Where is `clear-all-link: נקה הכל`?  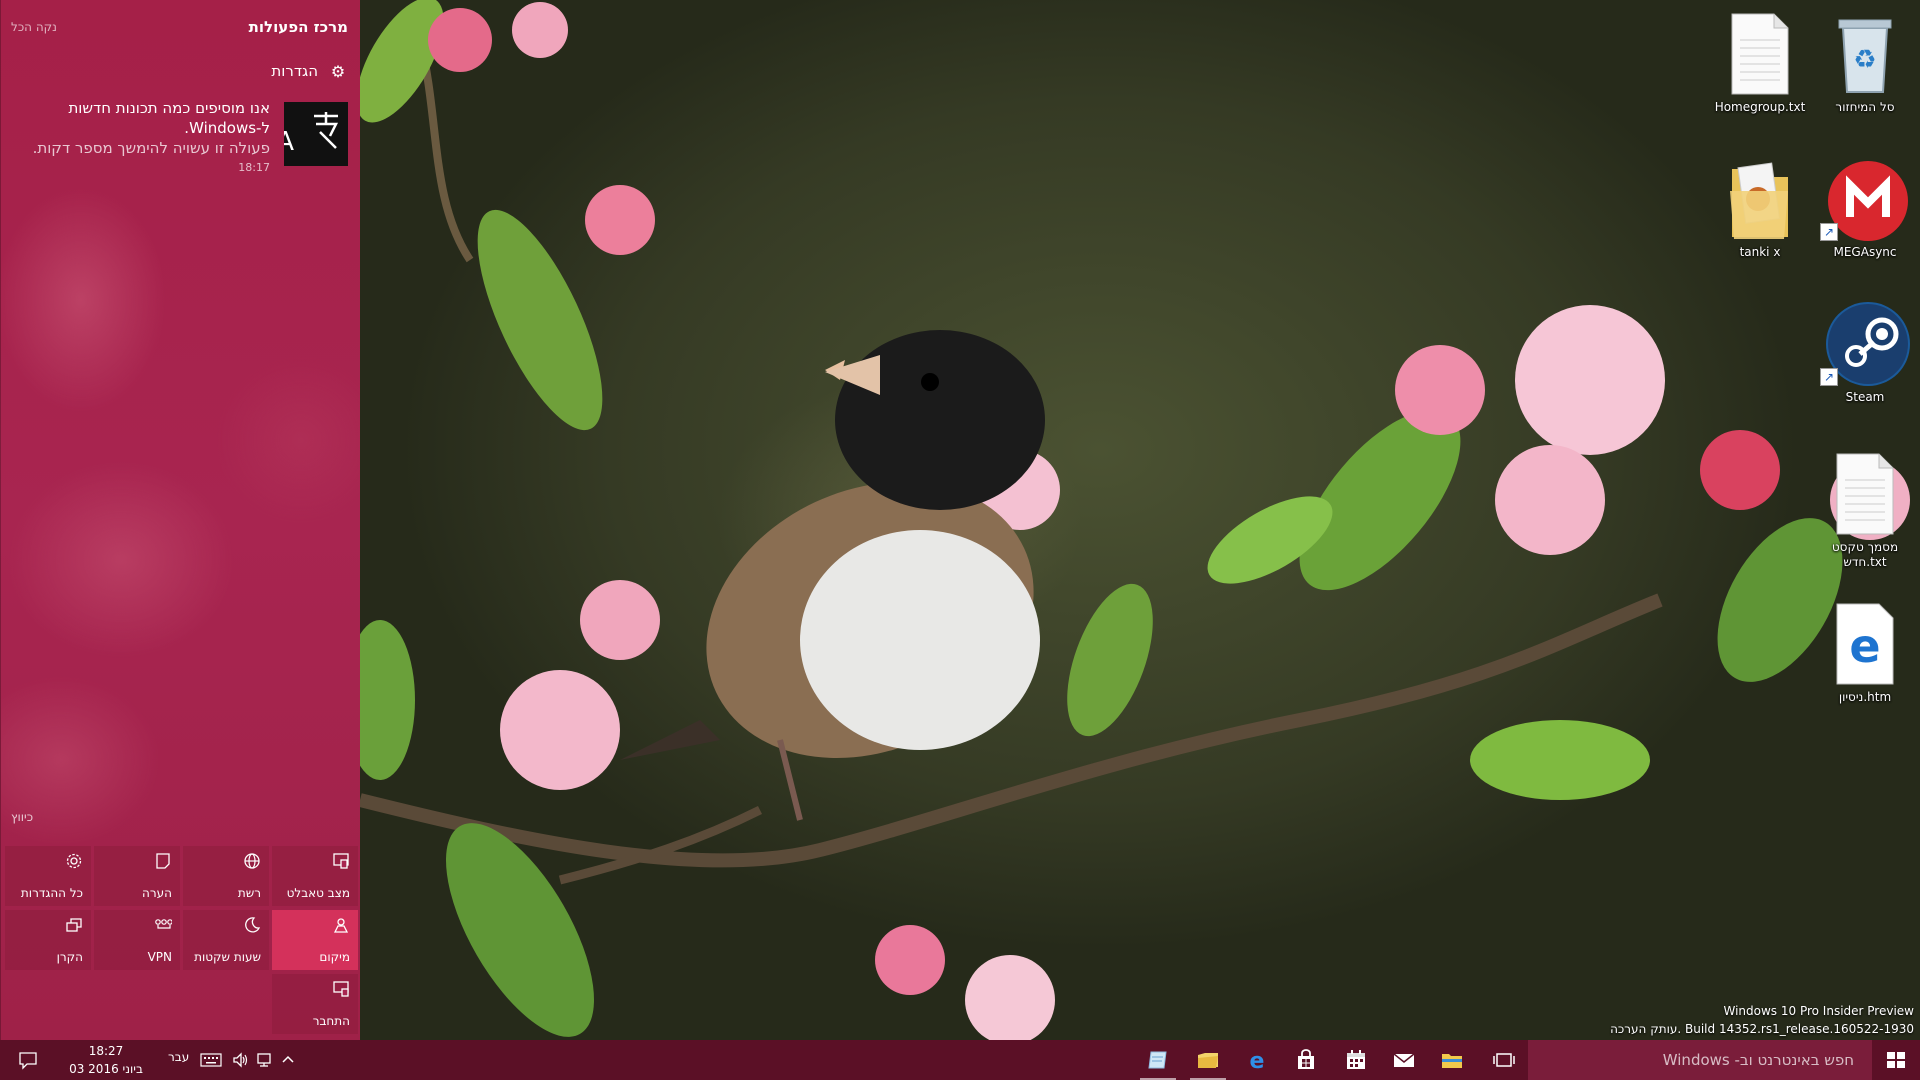
clear-all-link: נקה הכל is located at coordinates (34, 27).